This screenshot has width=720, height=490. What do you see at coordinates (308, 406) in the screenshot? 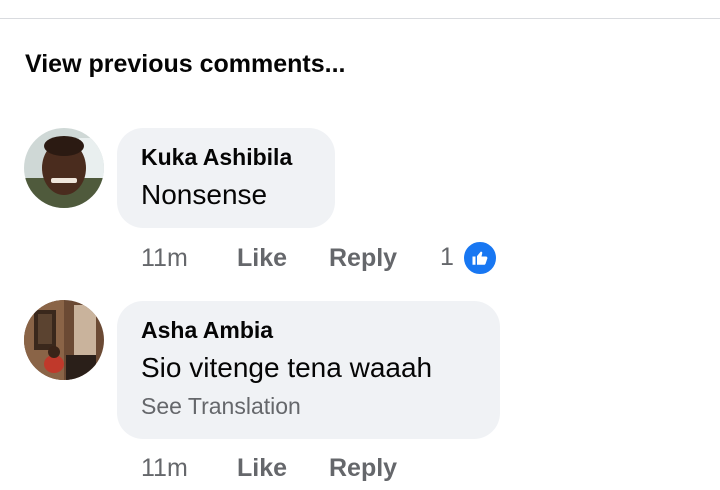
I see `see-translation-link: See Translation` at bounding box center [308, 406].